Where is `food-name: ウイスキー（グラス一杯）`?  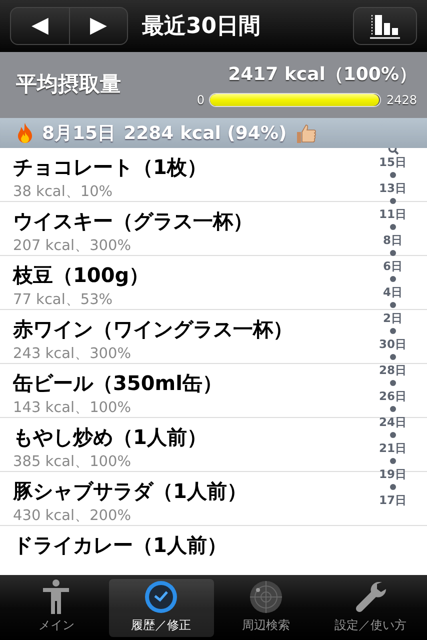
food-name: ウイスキー（グラス一杯） is located at coordinates (133, 221).